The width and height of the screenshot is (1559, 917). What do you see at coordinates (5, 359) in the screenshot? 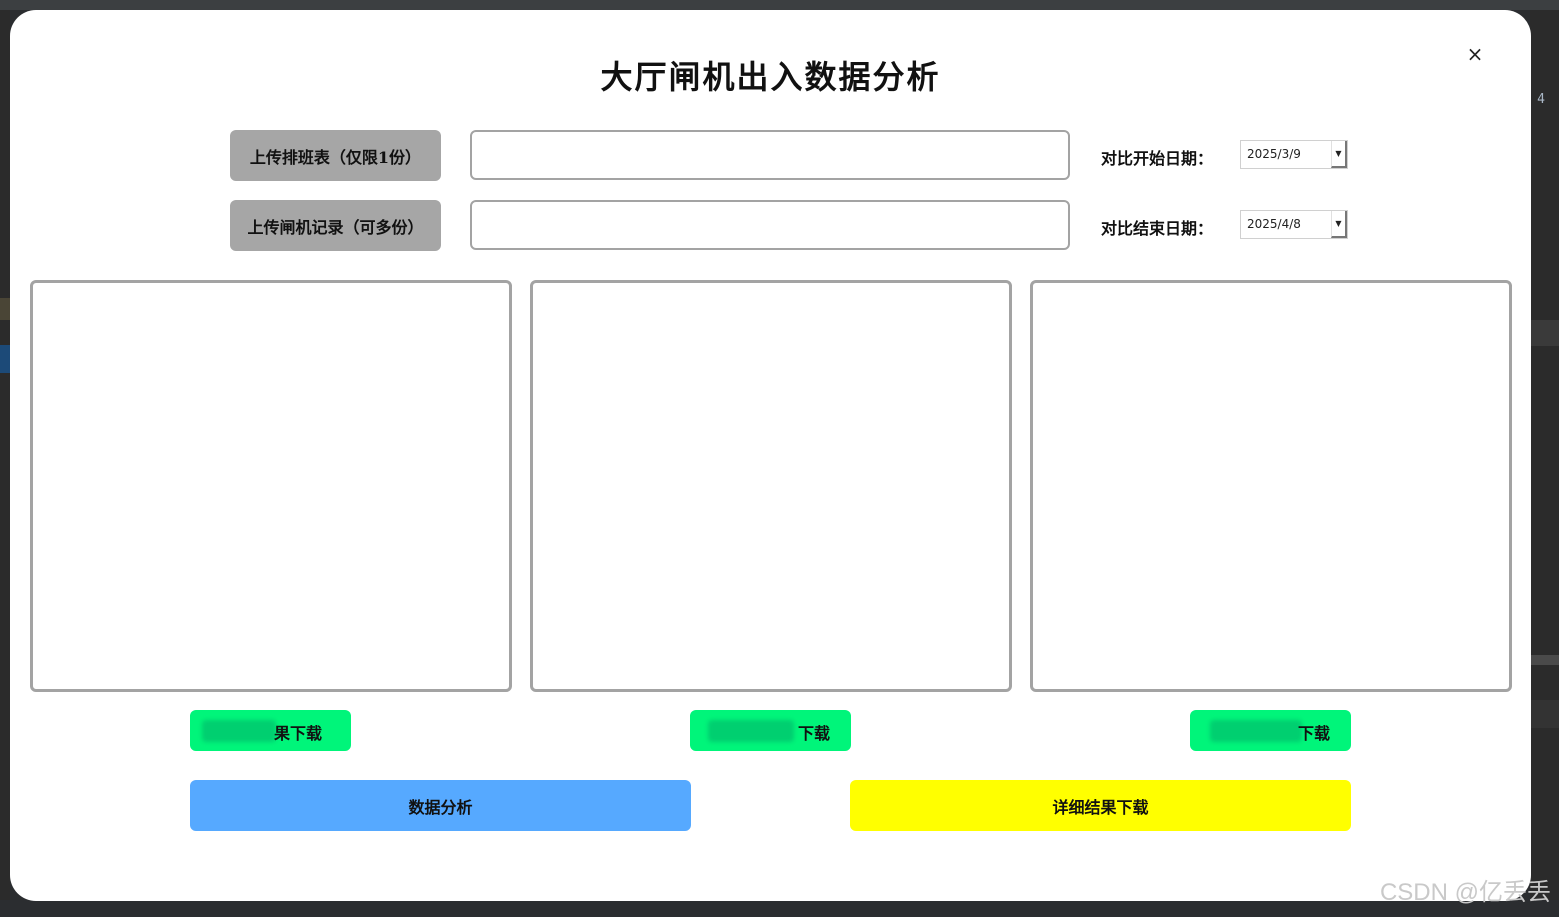
I see `ide-left-selection` at bounding box center [5, 359].